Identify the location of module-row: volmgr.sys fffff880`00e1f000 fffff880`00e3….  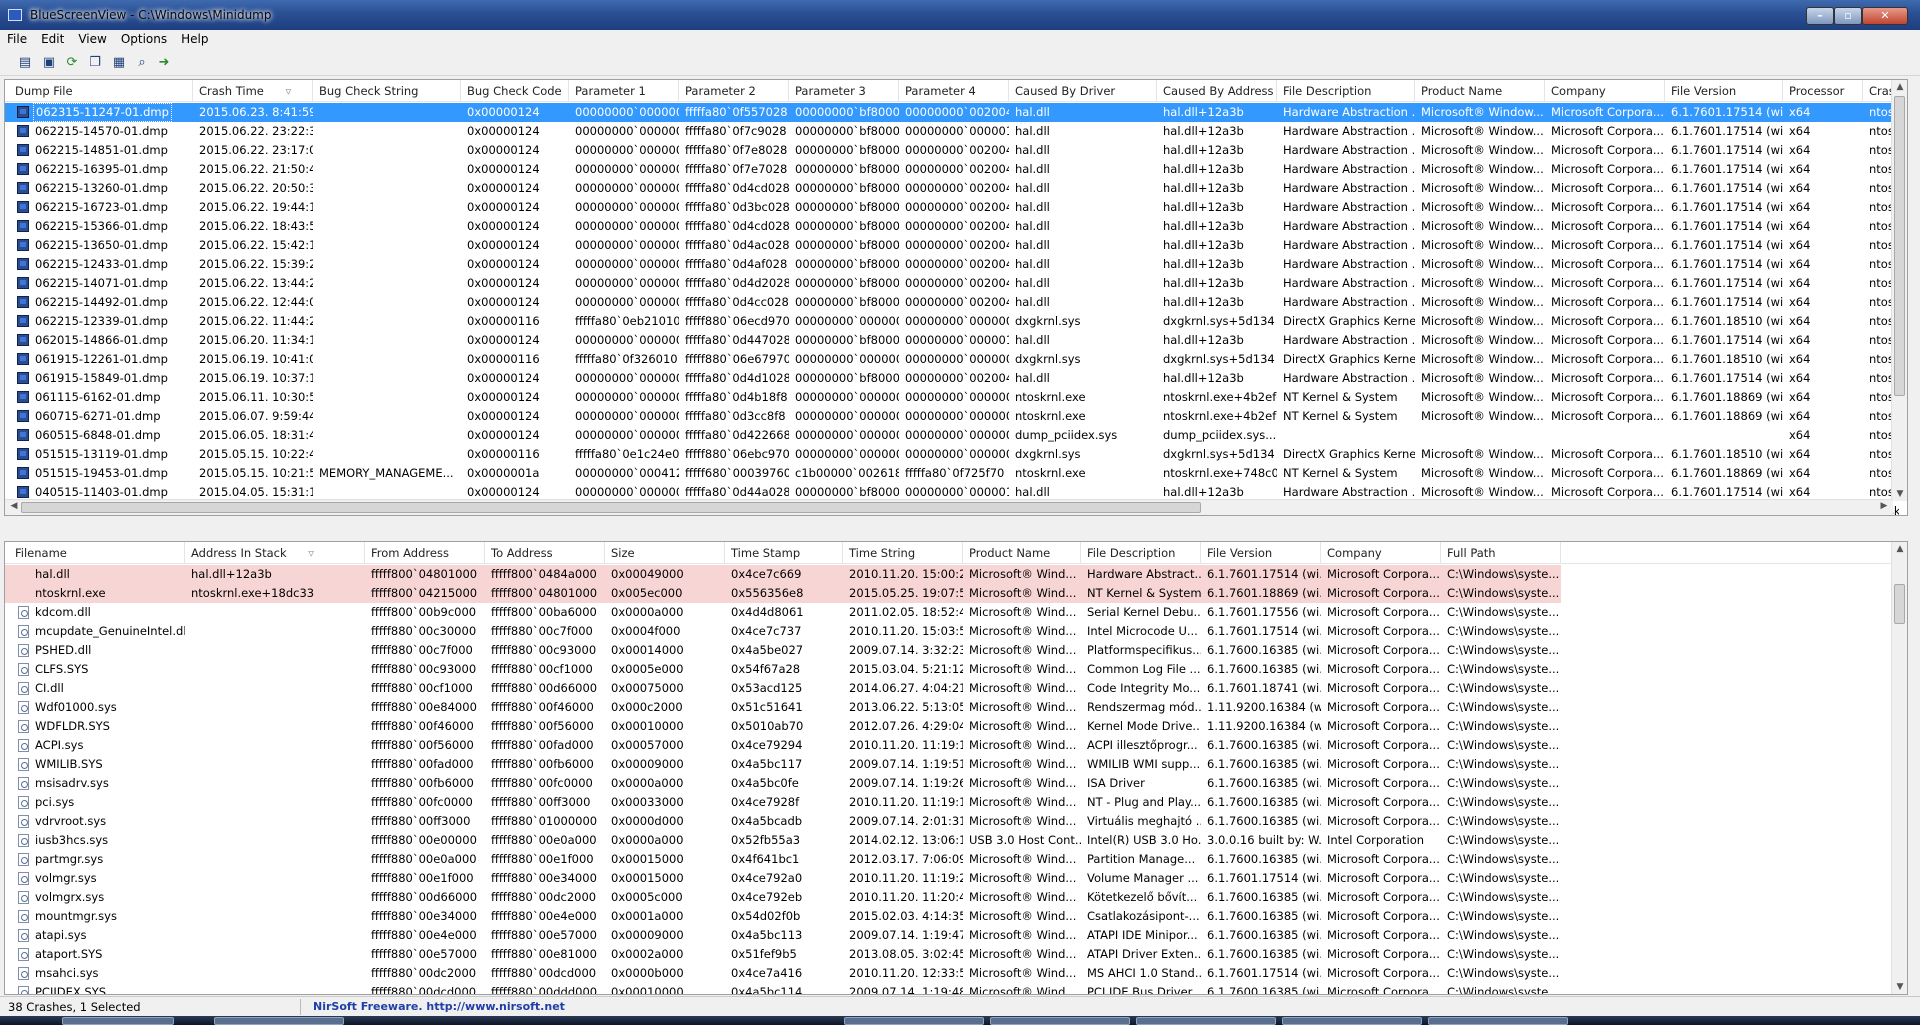
(956, 878).